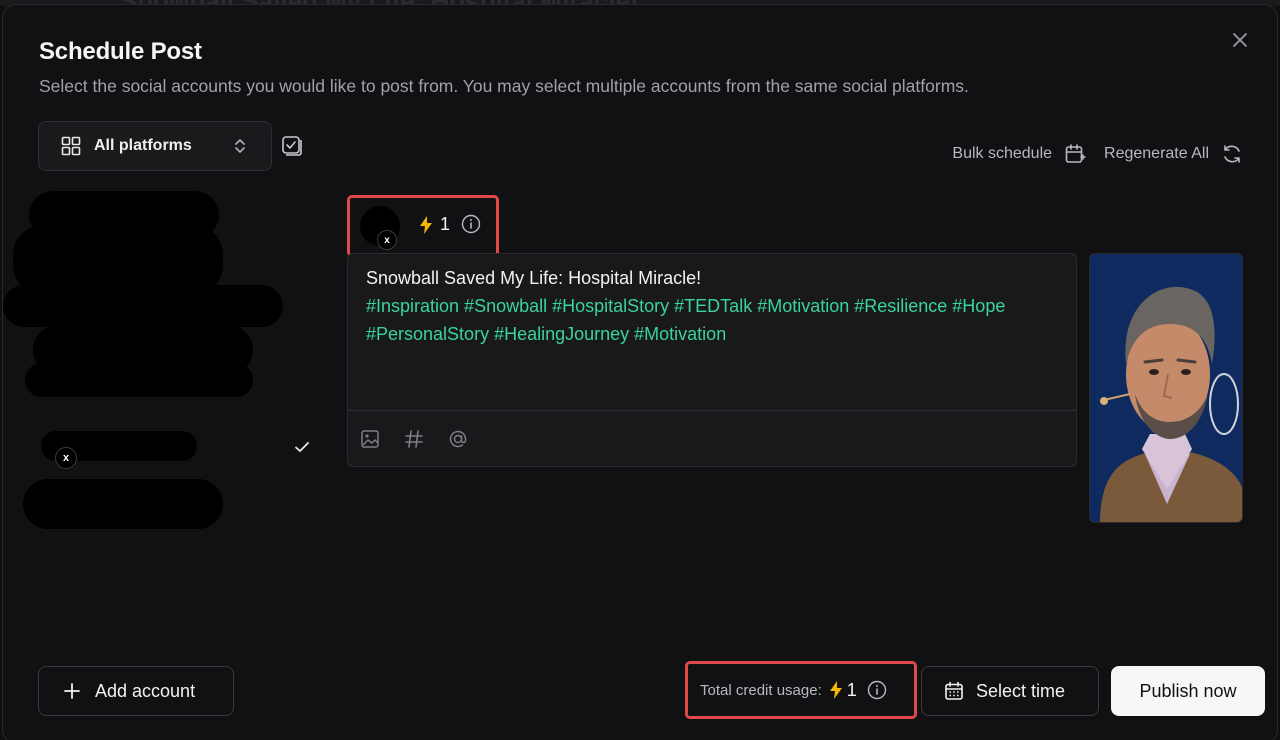 The image size is (1280, 740). What do you see at coordinates (120, 51) in the screenshot?
I see `dialog-title: Schedule Post` at bounding box center [120, 51].